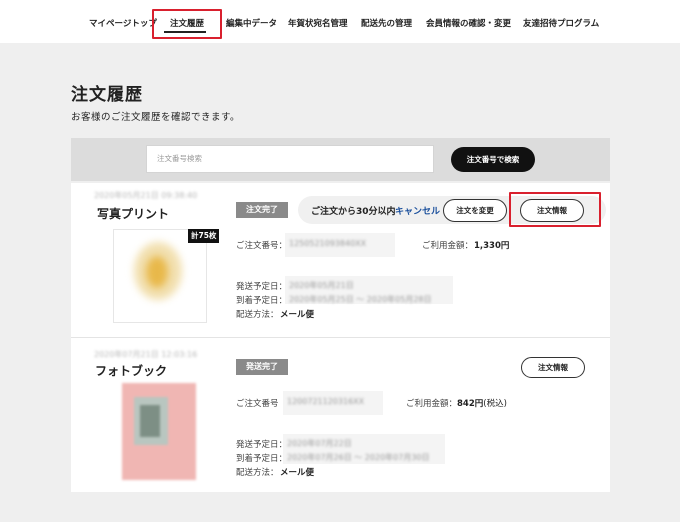 This screenshot has width=680, height=522. I want to click on order-date: 2020年05月21日 09:38:40, so click(146, 195).